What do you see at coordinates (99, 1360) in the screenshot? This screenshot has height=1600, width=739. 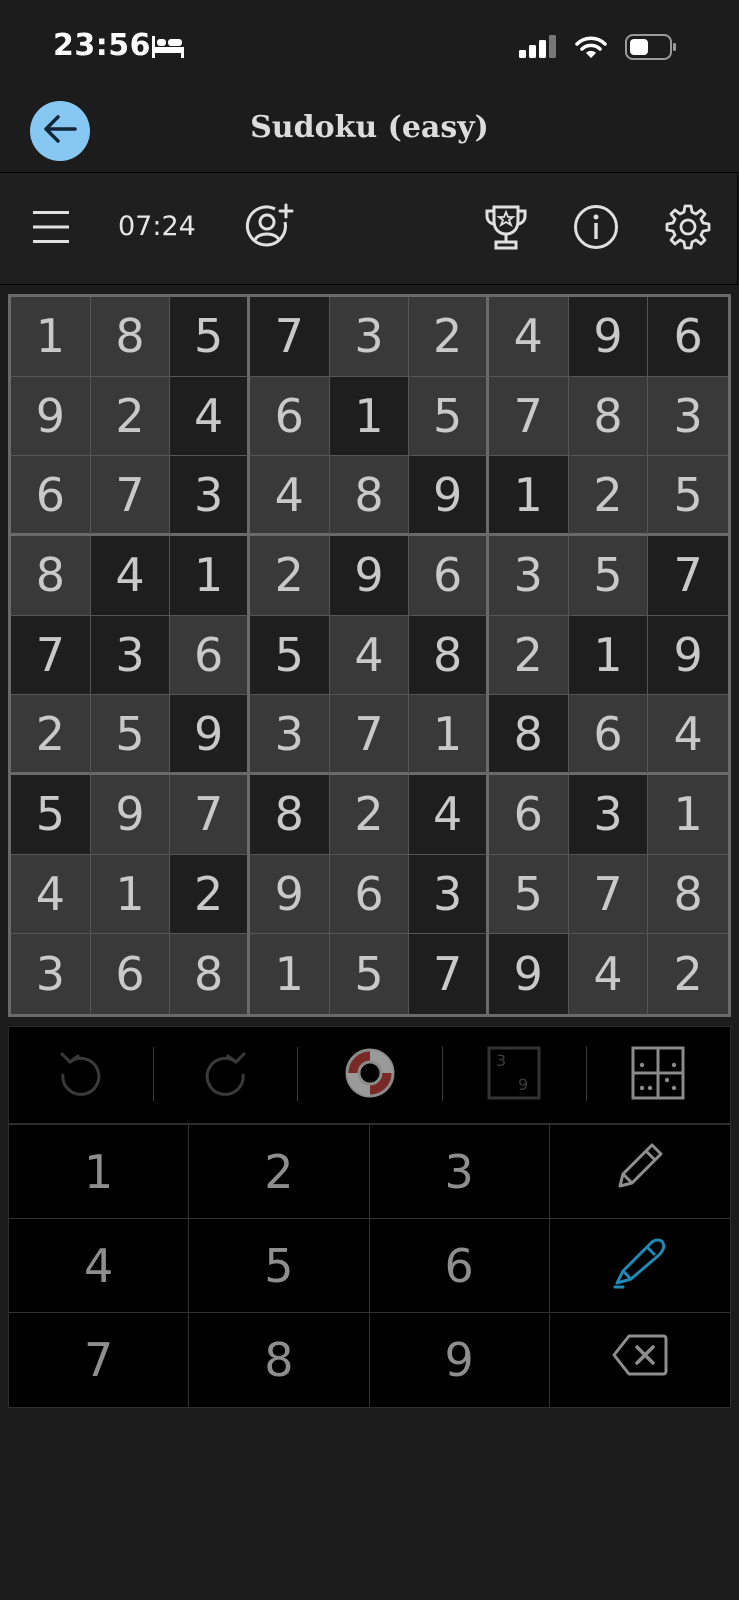 I see `key-7: 7` at bounding box center [99, 1360].